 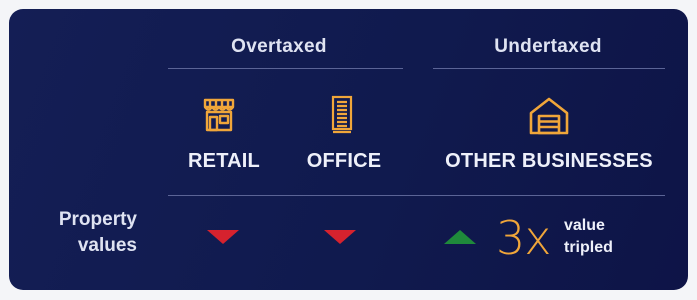 What do you see at coordinates (549, 161) in the screenshot?
I see `other-businesses-label: OTHER BUSINESSES` at bounding box center [549, 161].